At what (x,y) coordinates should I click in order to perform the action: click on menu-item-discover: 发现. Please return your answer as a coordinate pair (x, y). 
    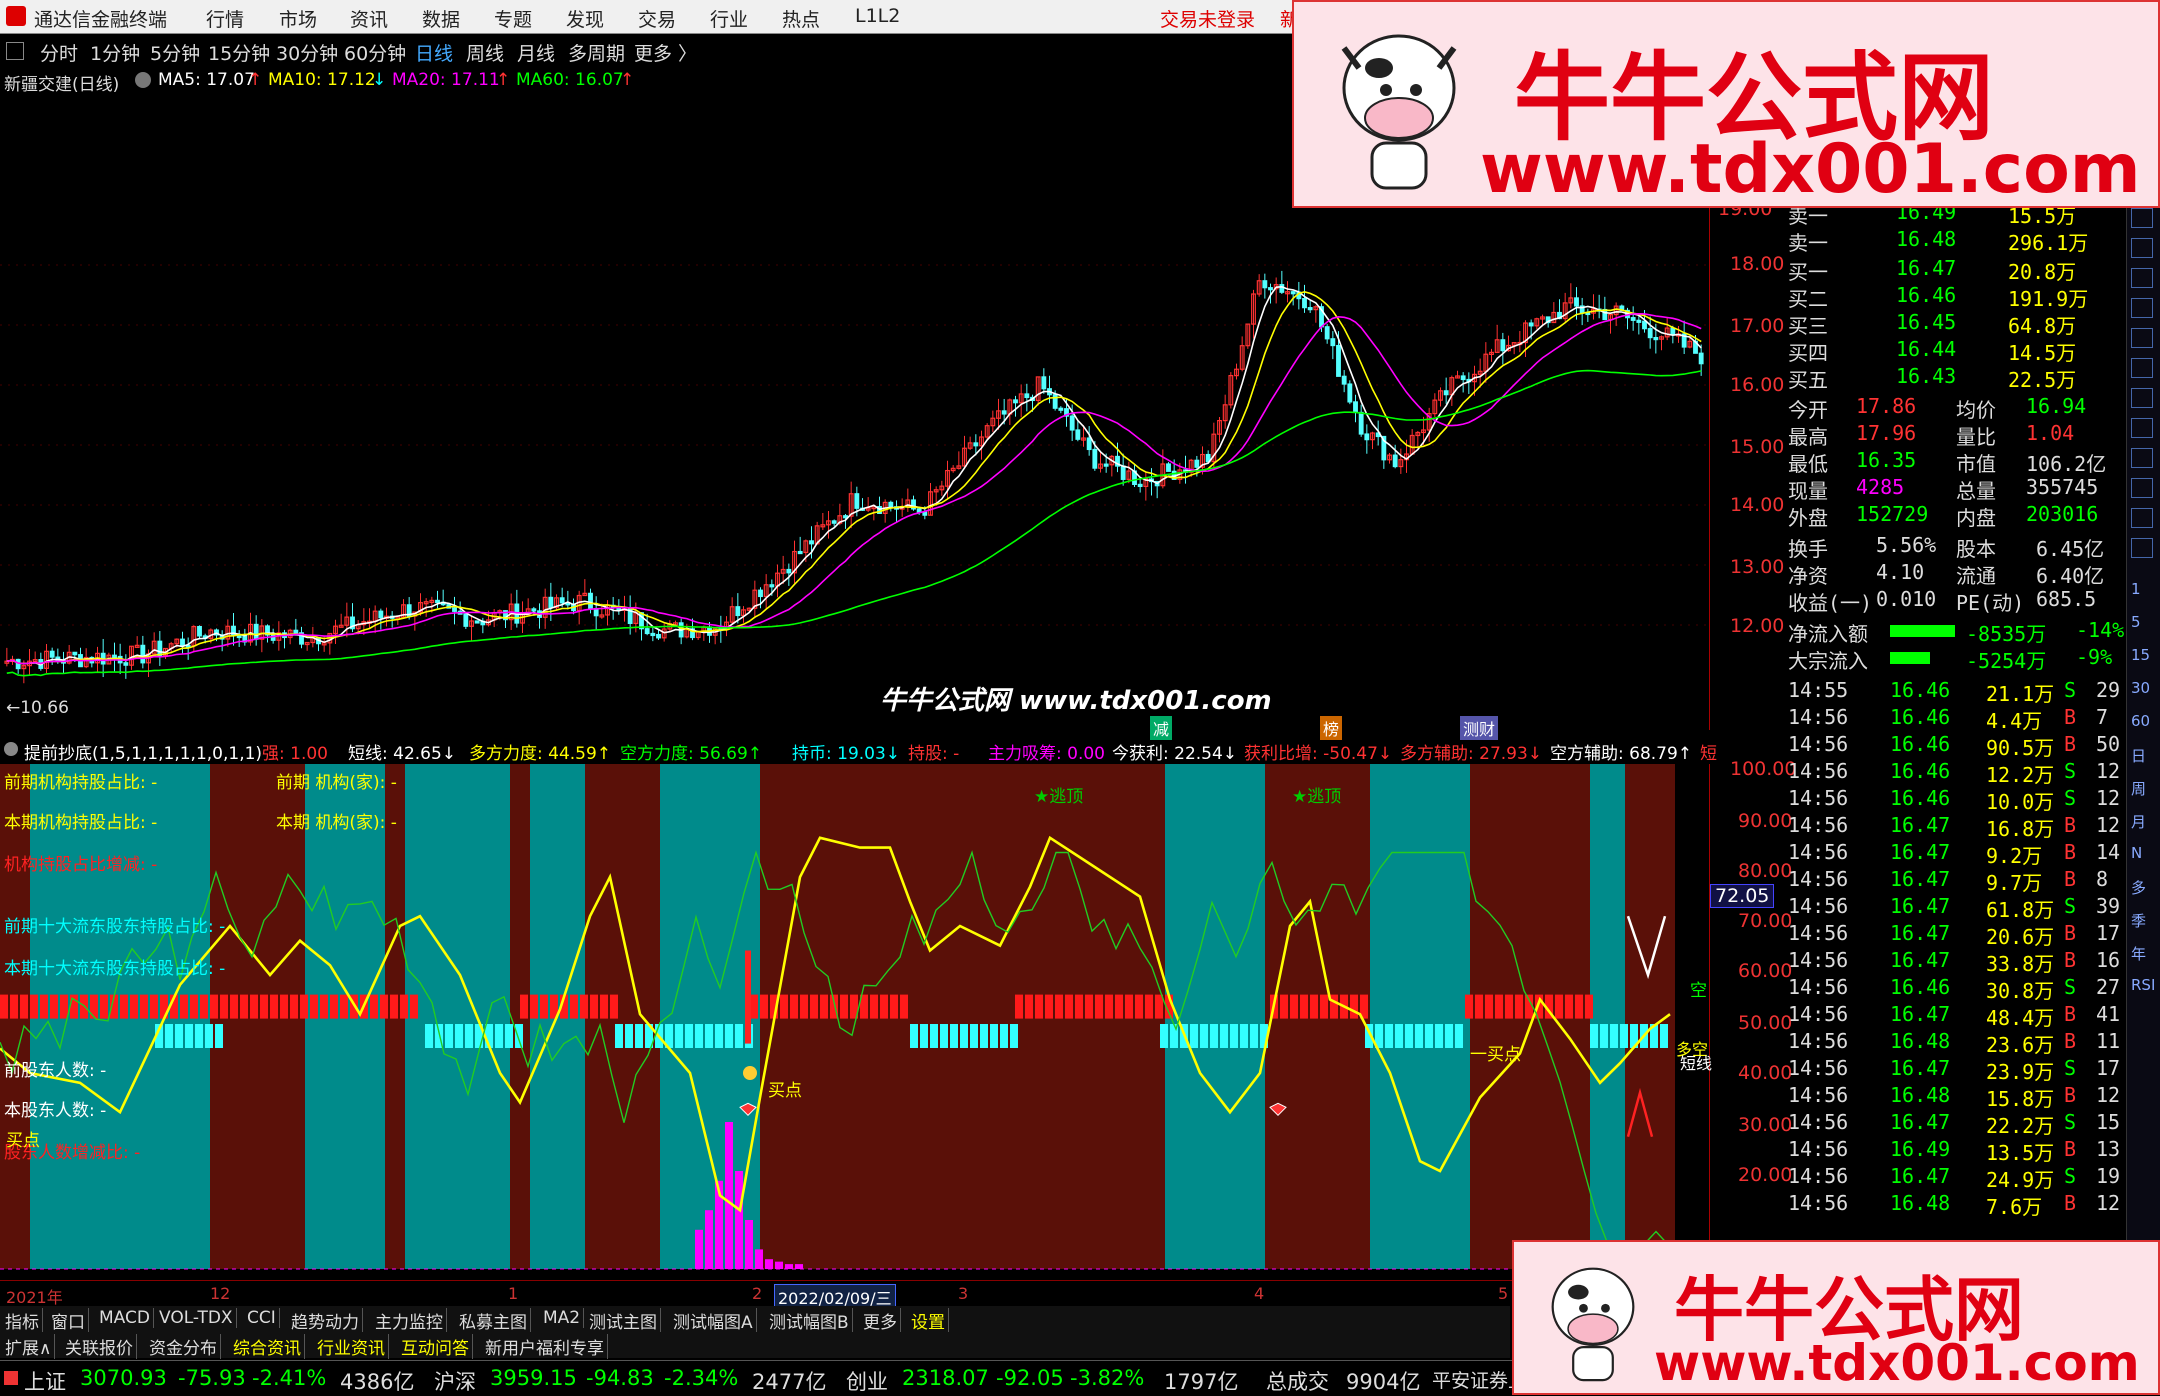
    Looking at the image, I should click on (585, 18).